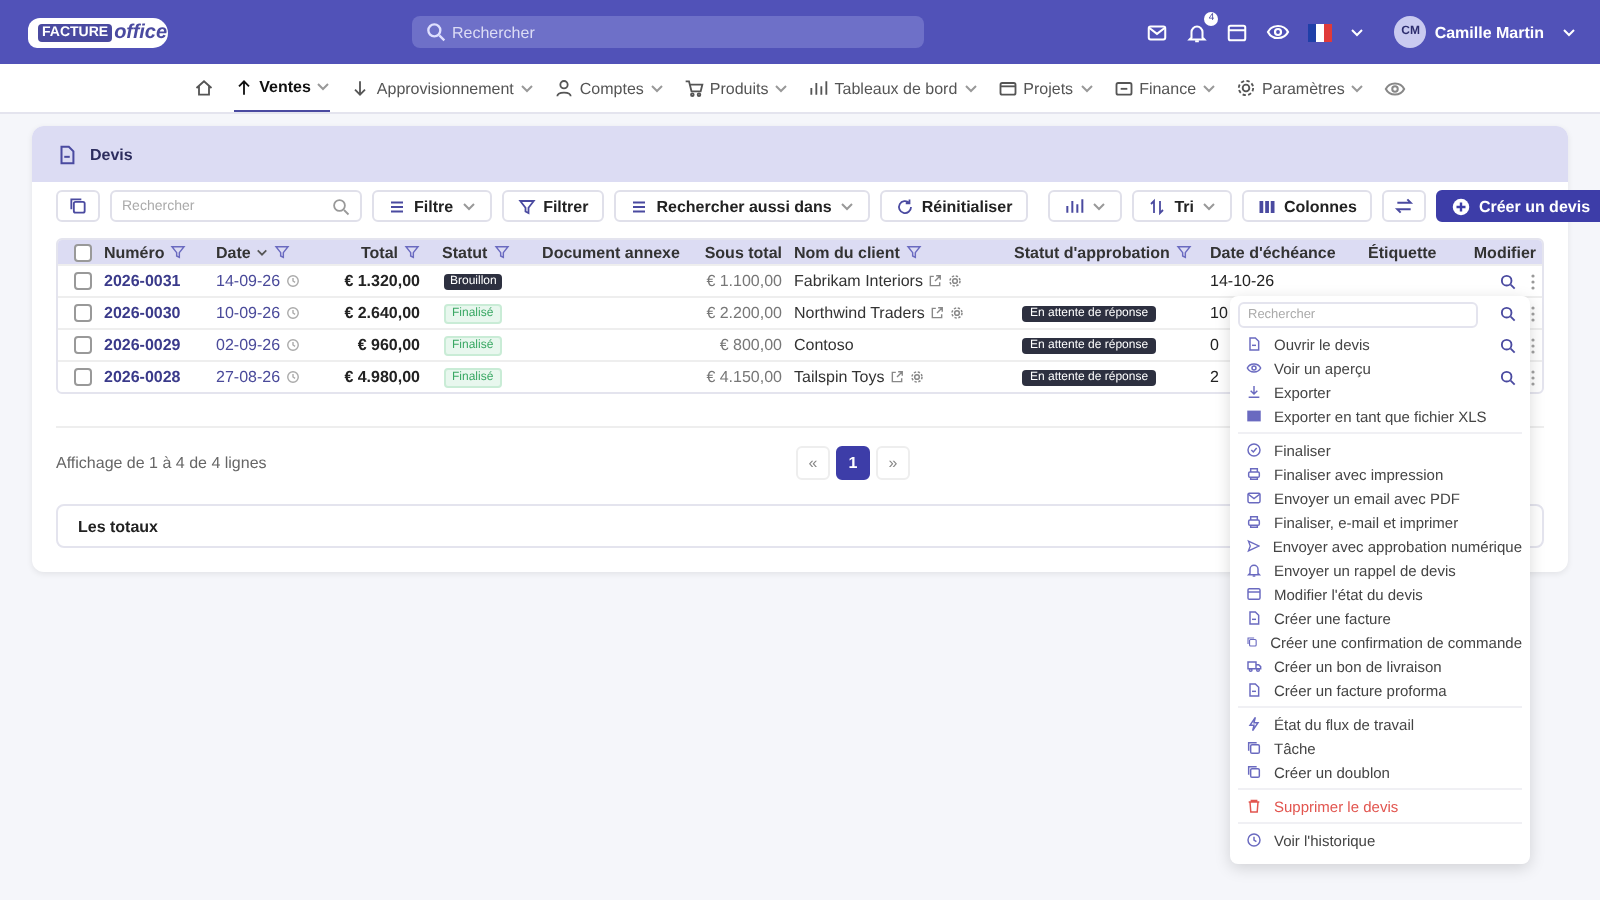 Image resolution: width=1600 pixels, height=900 pixels. Describe the element at coordinates (608, 88) in the screenshot. I see `nav-tab: Comptes` at that location.